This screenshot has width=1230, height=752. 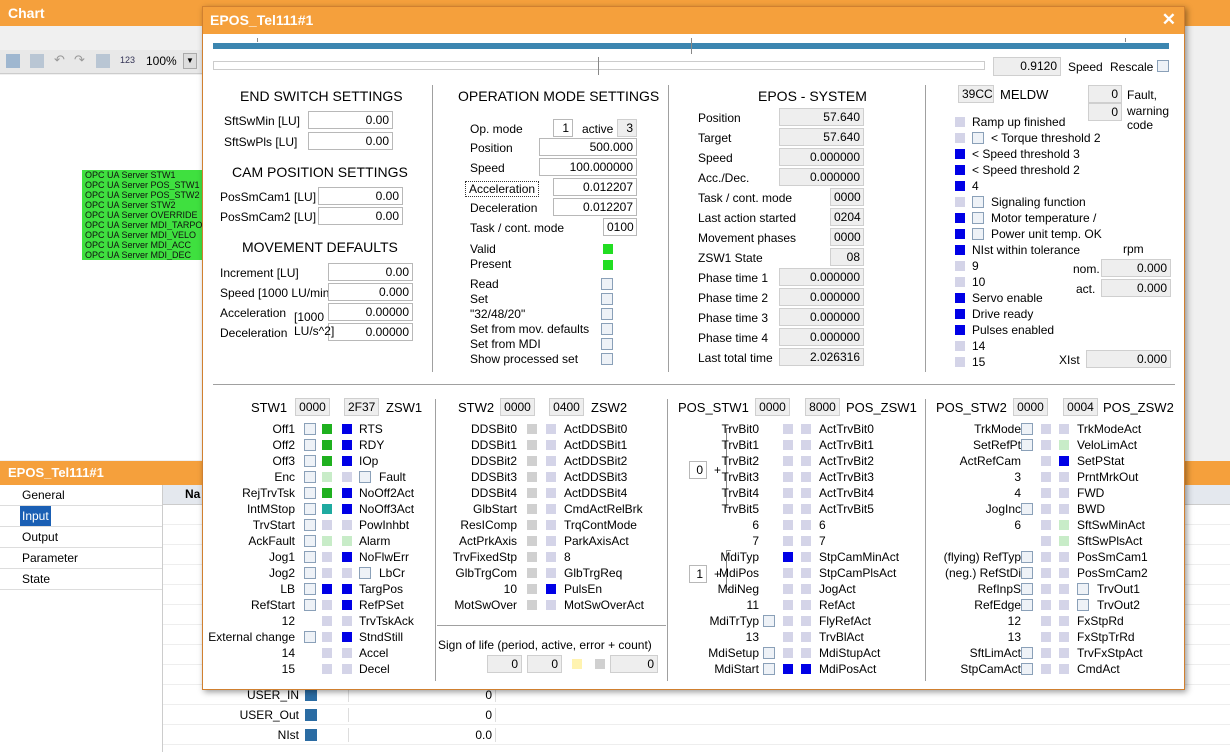 I want to click on opmode-action-32-48-20-button, so click(x=607, y=314).